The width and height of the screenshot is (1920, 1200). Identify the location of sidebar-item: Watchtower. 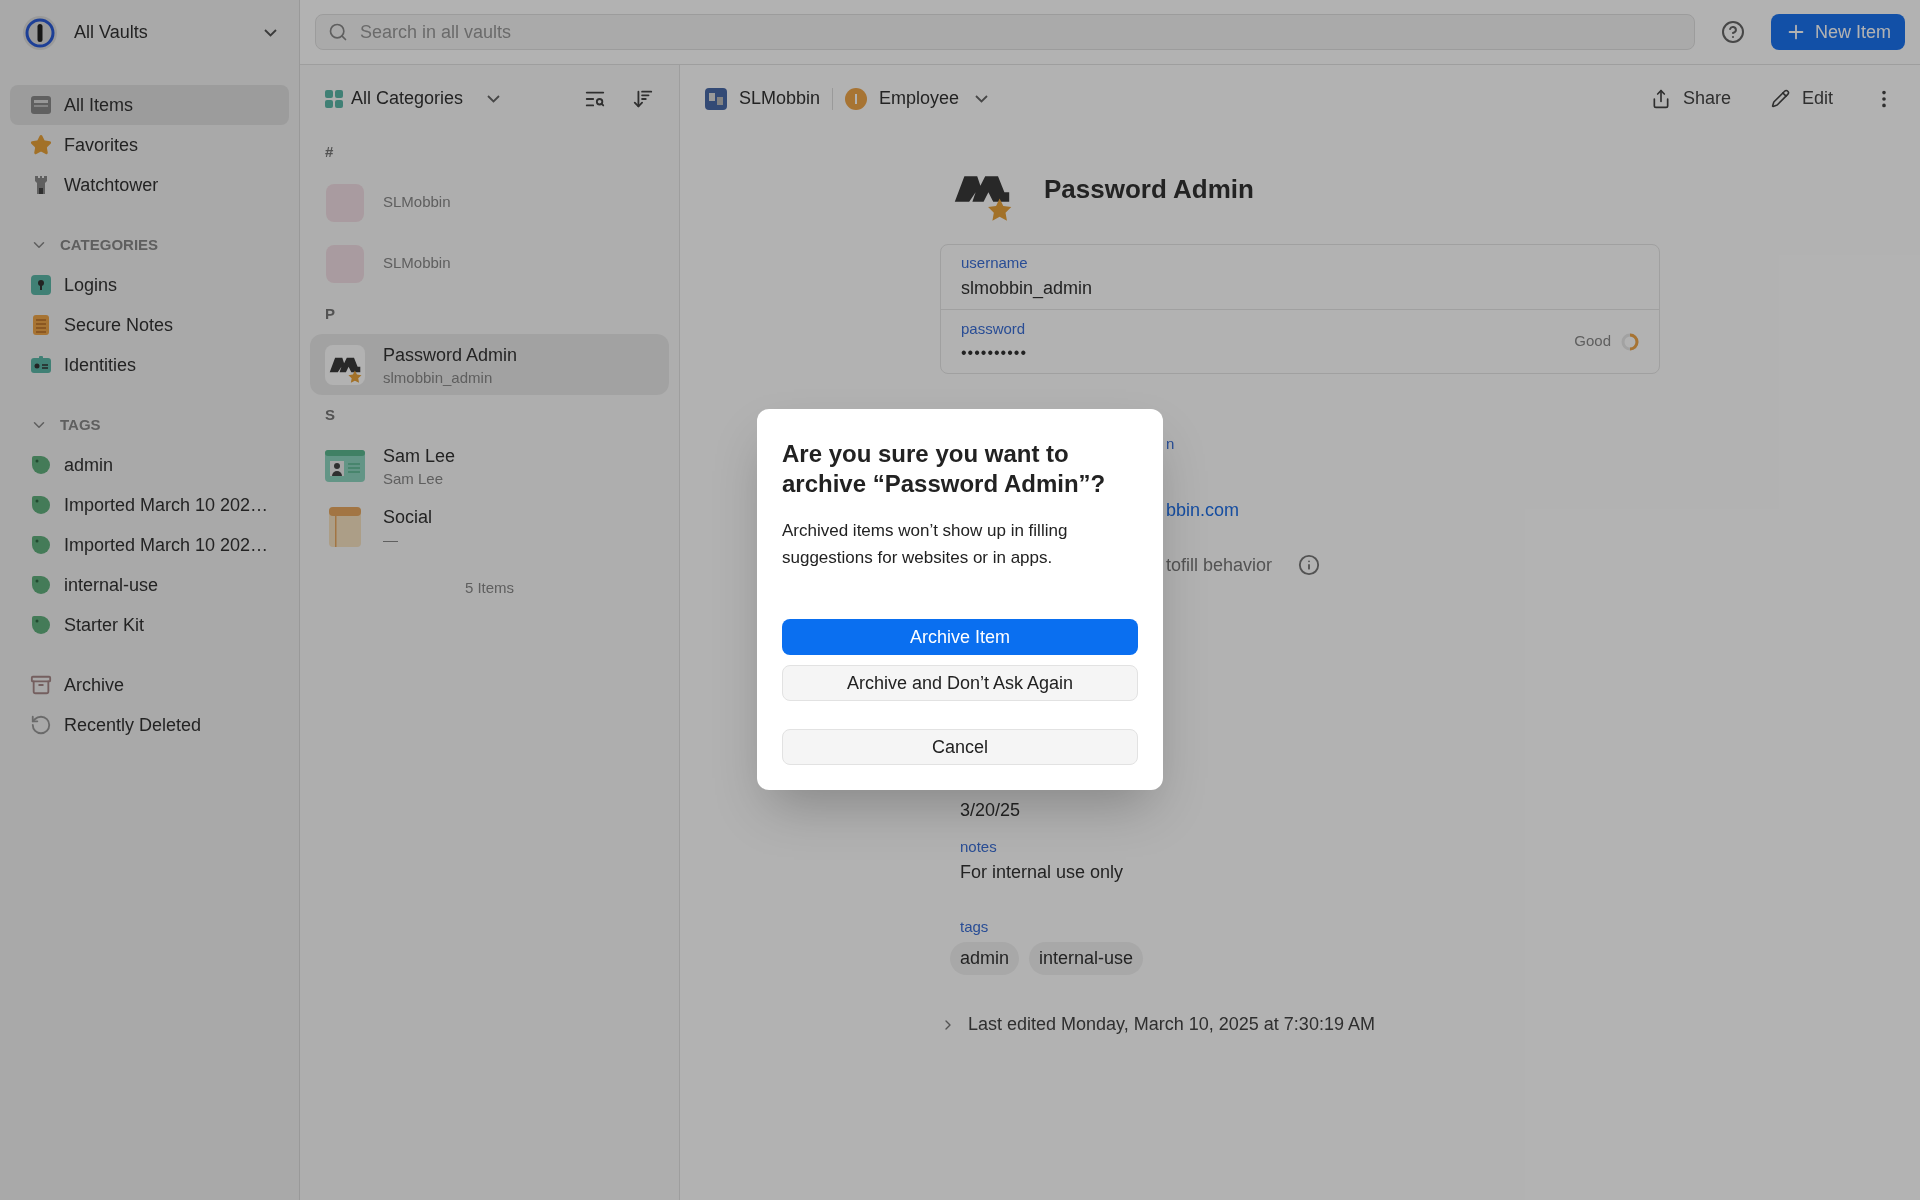
(149, 185).